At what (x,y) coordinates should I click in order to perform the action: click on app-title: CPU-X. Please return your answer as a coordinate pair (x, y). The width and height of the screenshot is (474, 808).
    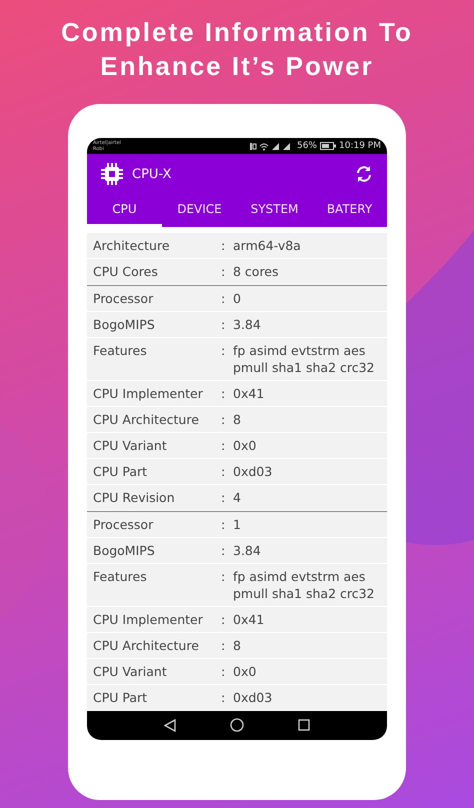
    Looking at the image, I should click on (152, 174).